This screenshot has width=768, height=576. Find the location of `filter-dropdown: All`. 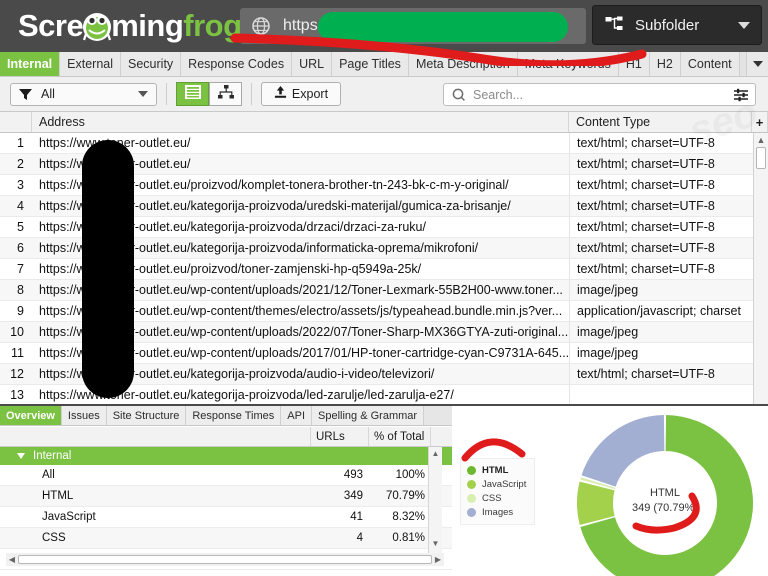

filter-dropdown: All is located at coordinates (83, 94).